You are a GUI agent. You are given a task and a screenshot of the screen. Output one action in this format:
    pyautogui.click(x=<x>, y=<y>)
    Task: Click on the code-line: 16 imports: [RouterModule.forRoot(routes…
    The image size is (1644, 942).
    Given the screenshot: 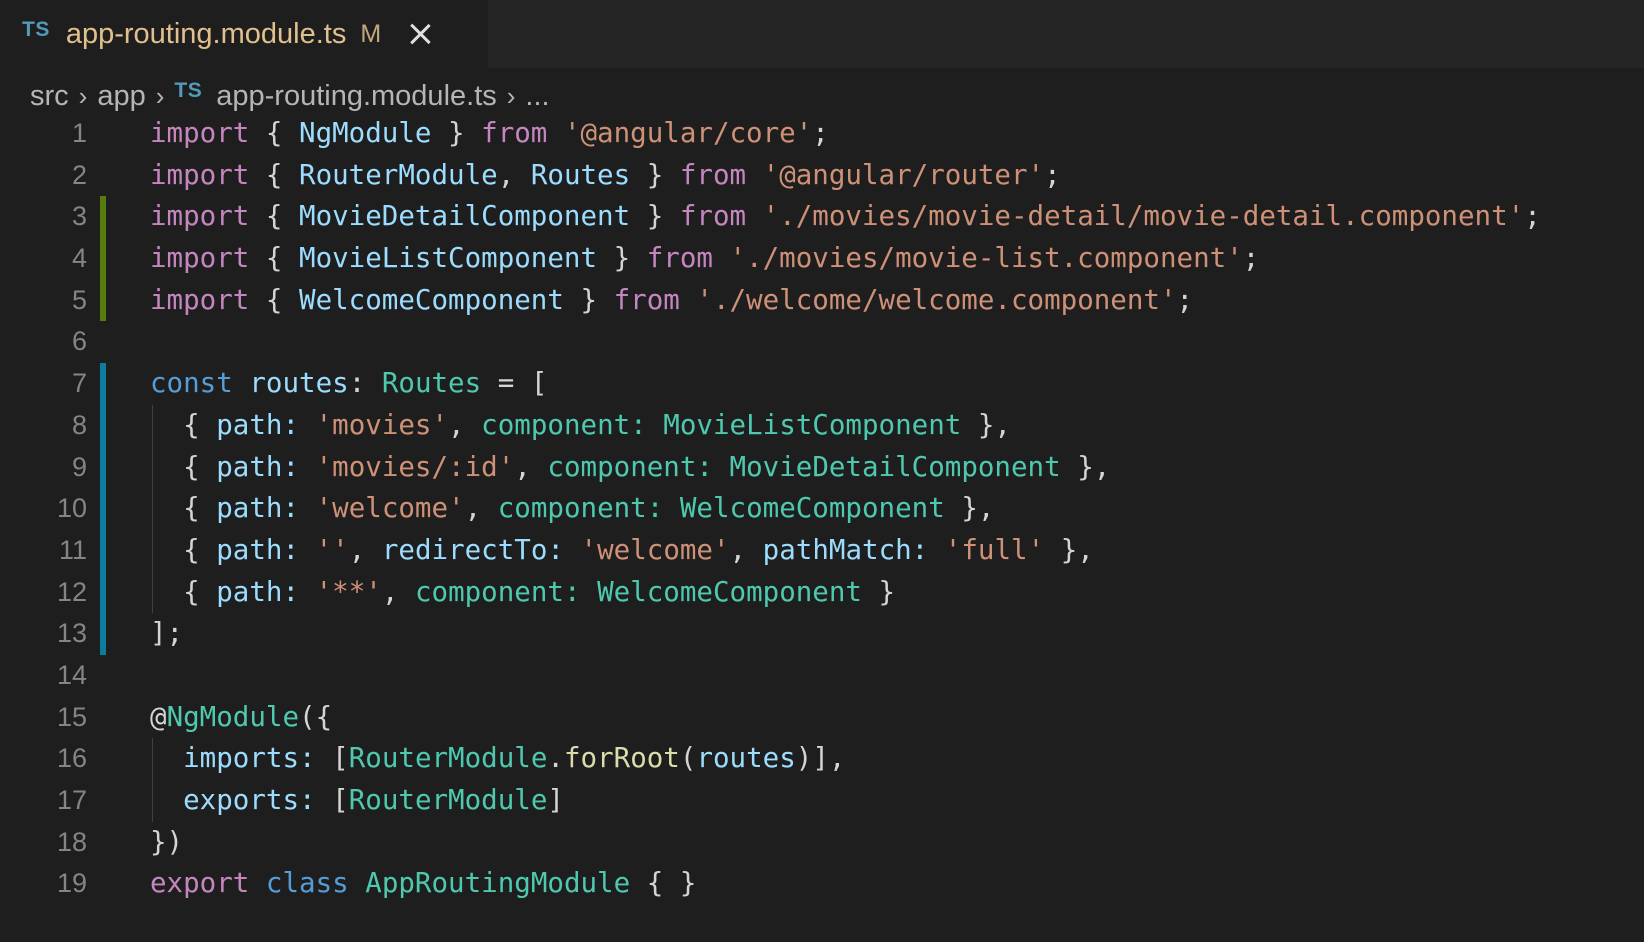 What is the action you would take?
    pyautogui.click(x=822, y=759)
    